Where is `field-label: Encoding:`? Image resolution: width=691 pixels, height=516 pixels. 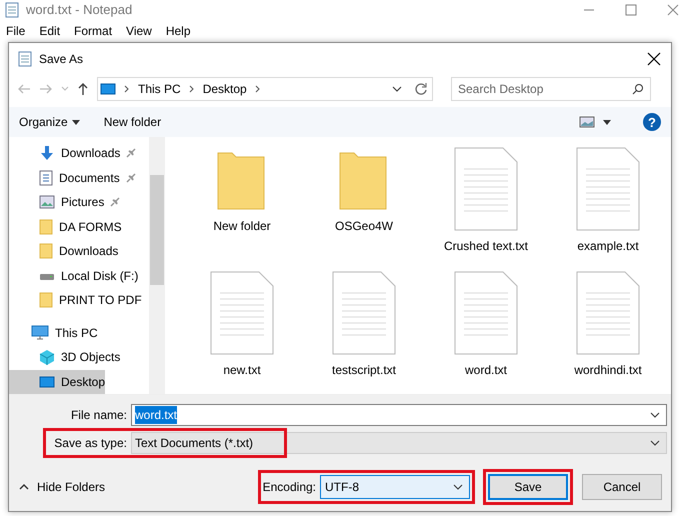
field-label: Encoding: is located at coordinates (289, 487).